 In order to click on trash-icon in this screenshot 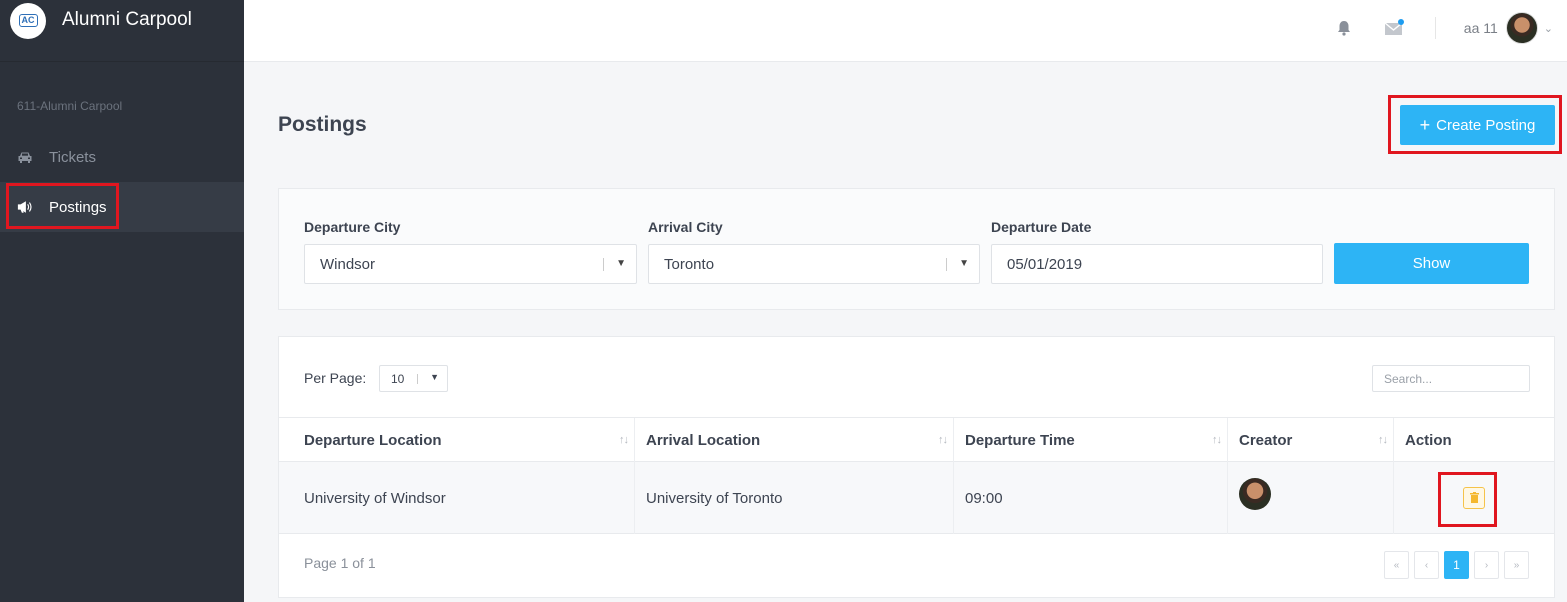, I will do `click(1474, 498)`.